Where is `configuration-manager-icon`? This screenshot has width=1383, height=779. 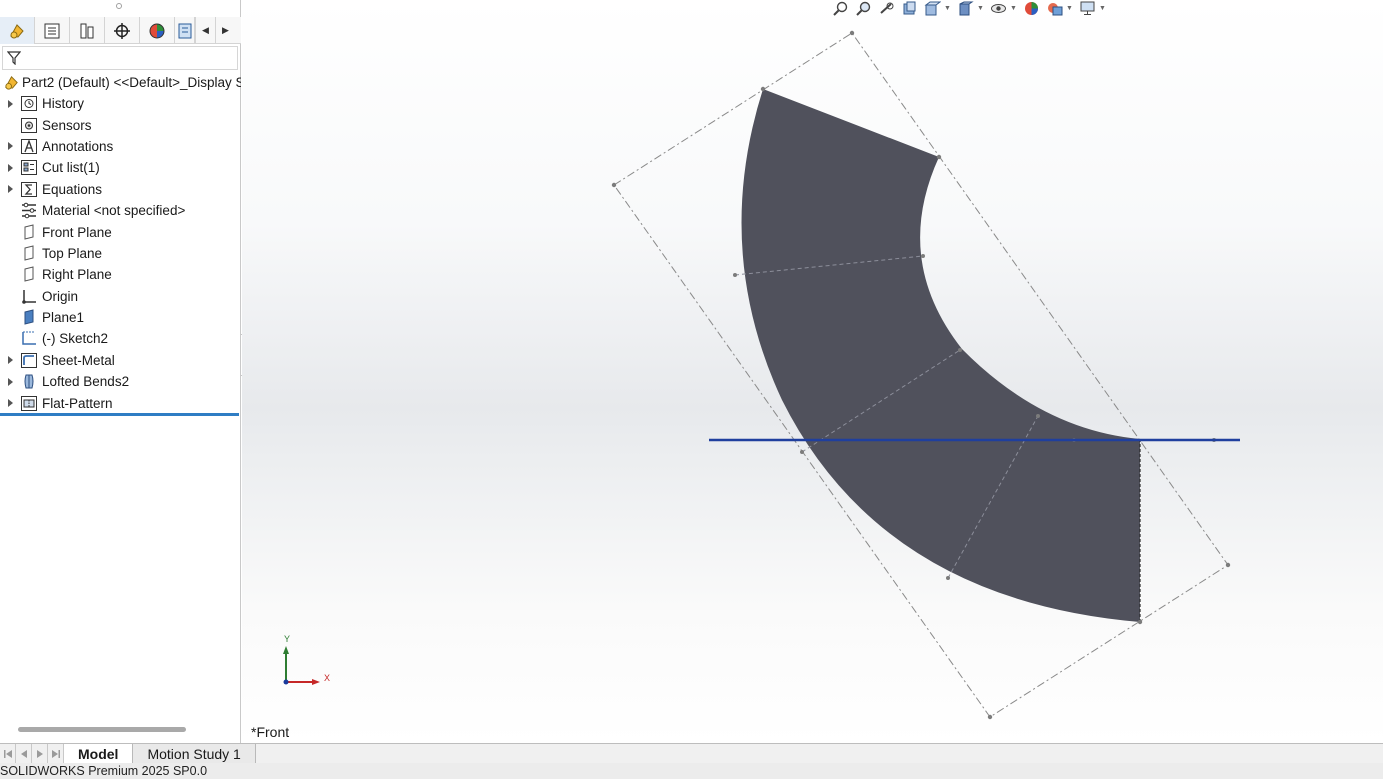
configuration-manager-icon is located at coordinates (87, 30).